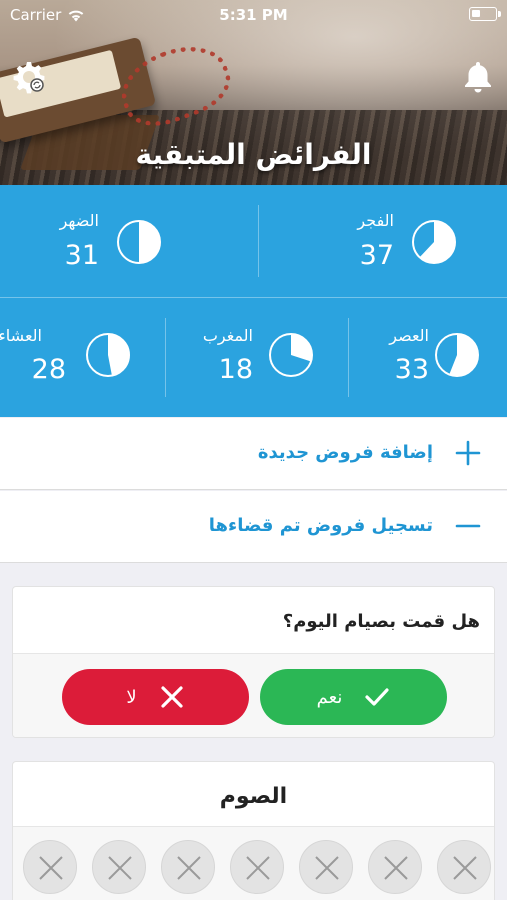 The width and height of the screenshot is (507, 900). I want to click on dhuhr-progress-pie-icon, so click(139, 242).